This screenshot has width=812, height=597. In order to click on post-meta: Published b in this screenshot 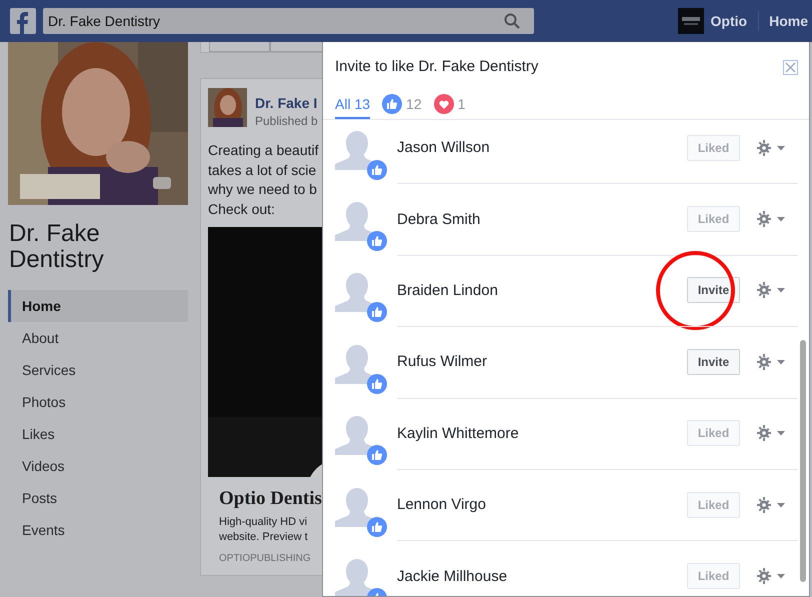, I will do `click(286, 121)`.